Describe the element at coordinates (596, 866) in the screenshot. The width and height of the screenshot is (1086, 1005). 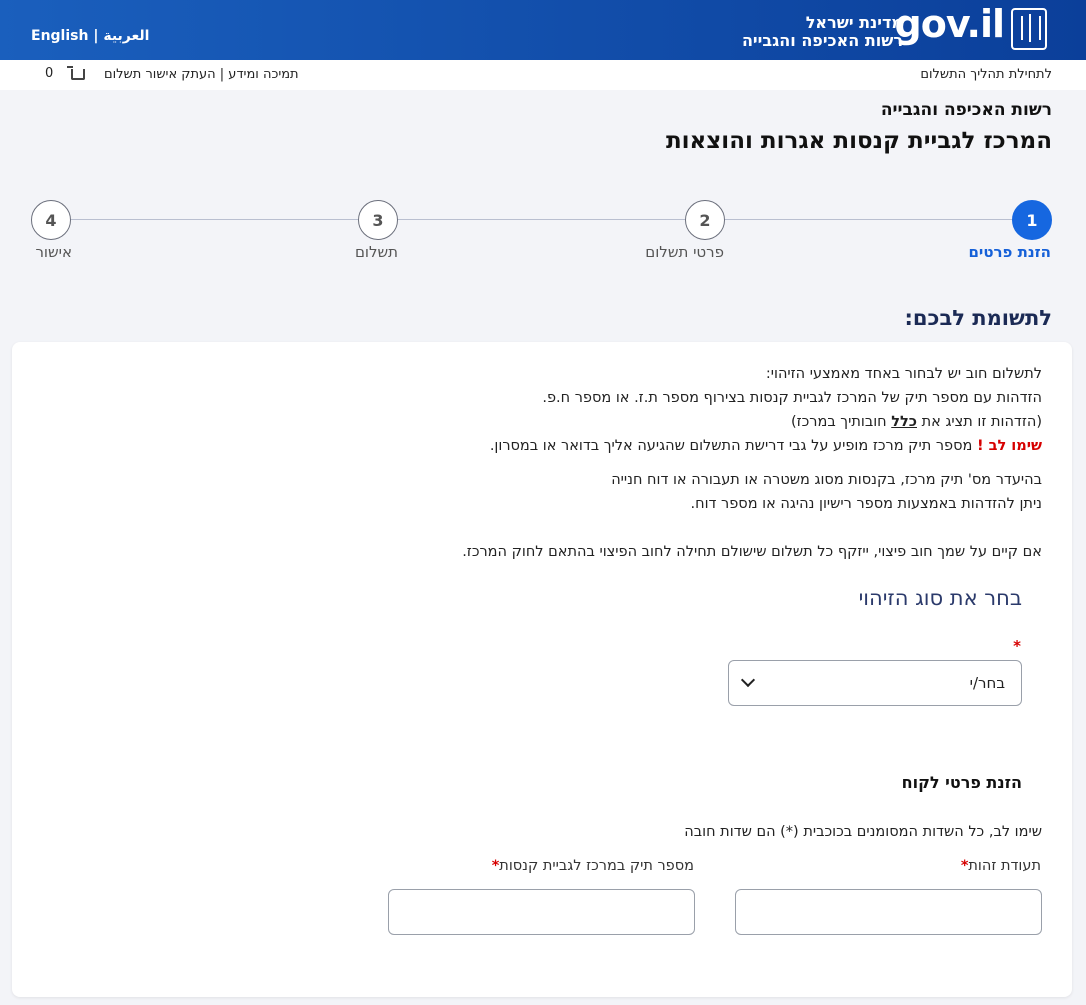
I see `case-number-label-text: מספר תיק במרכז לגביית קנסות` at that location.